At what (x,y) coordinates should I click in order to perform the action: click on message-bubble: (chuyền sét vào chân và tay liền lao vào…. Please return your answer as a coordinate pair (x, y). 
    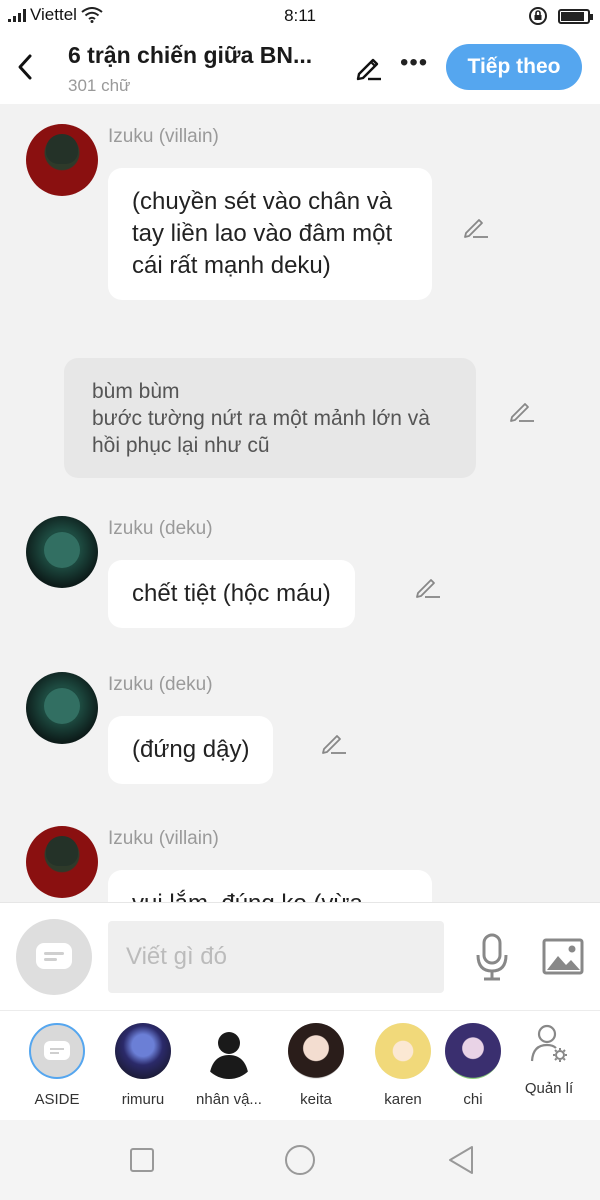
    Looking at the image, I should click on (270, 234).